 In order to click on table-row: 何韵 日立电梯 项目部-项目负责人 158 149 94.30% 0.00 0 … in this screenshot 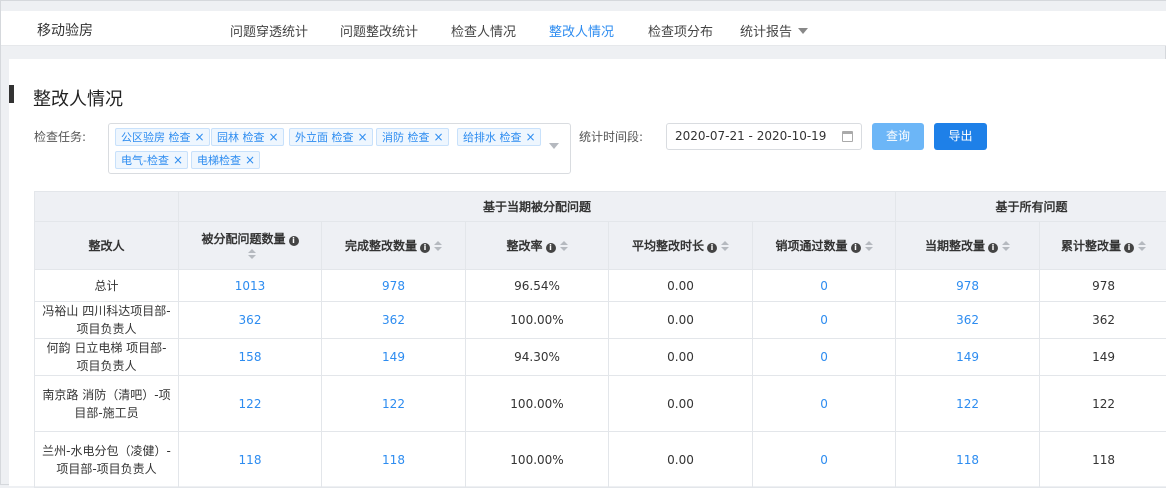, I will do `click(600, 357)`.